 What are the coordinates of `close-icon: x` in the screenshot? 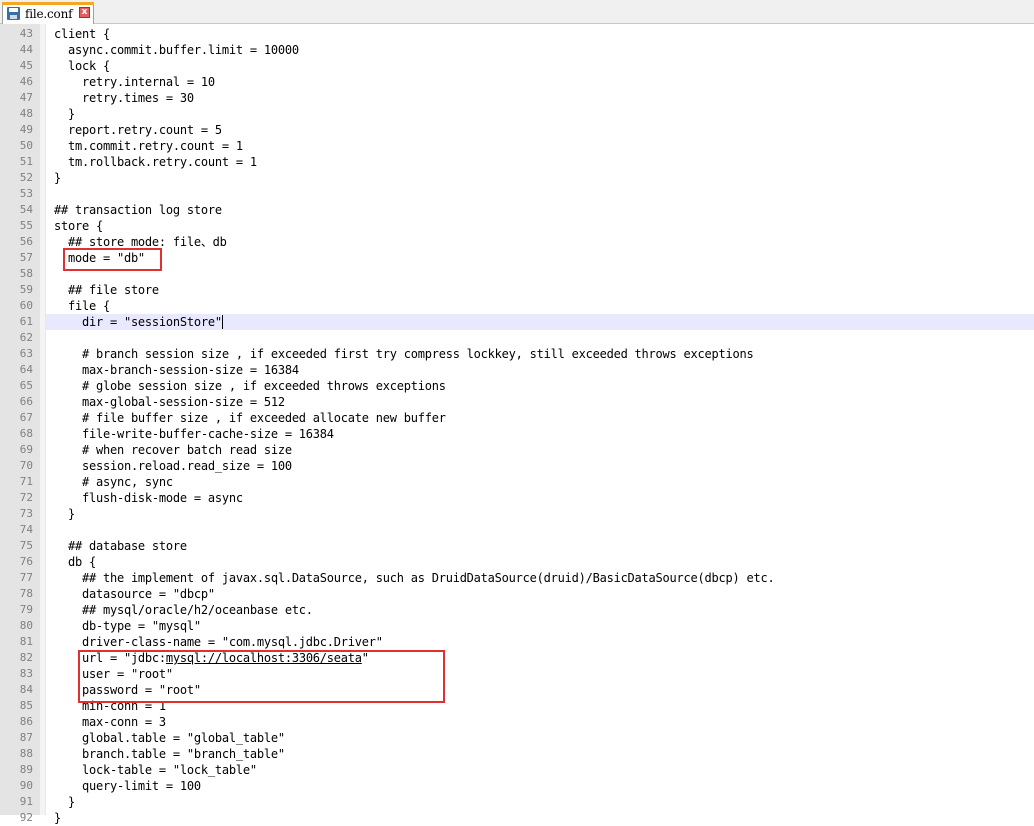 It's located at (84, 12).